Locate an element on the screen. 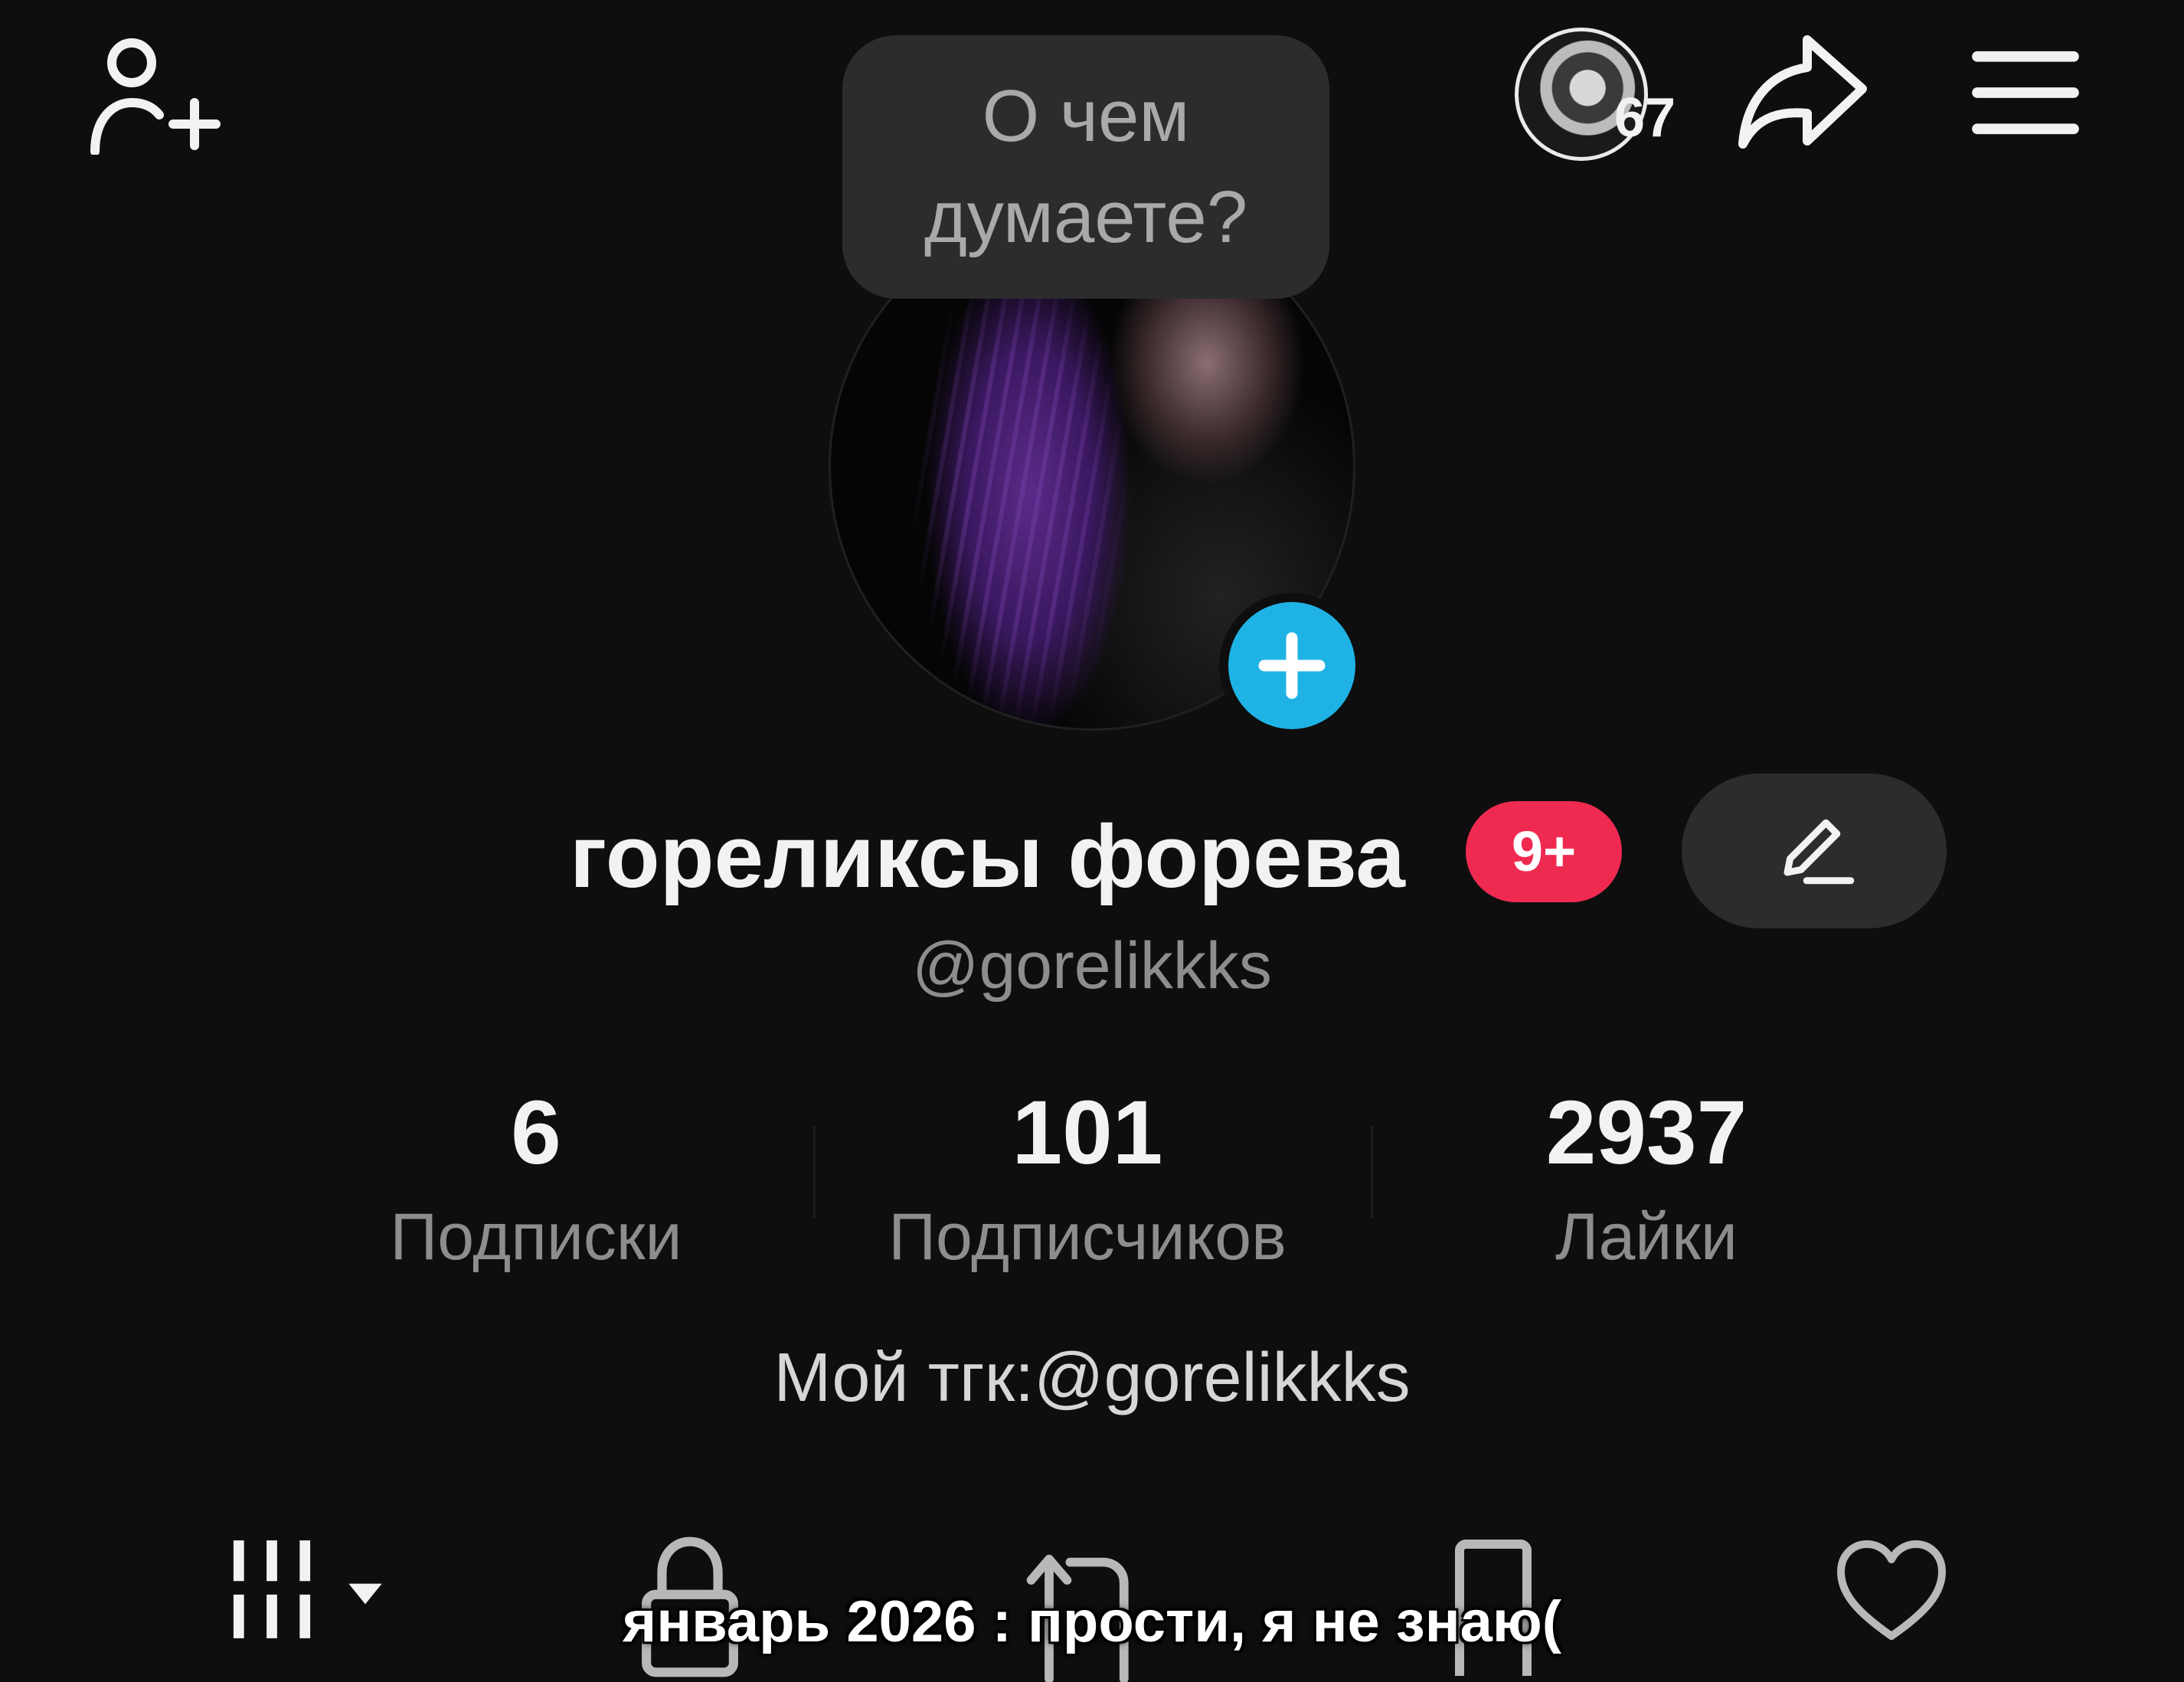 The width and height of the screenshot is (2184, 1682). likes-label: Лайки is located at coordinates (1646, 1237).